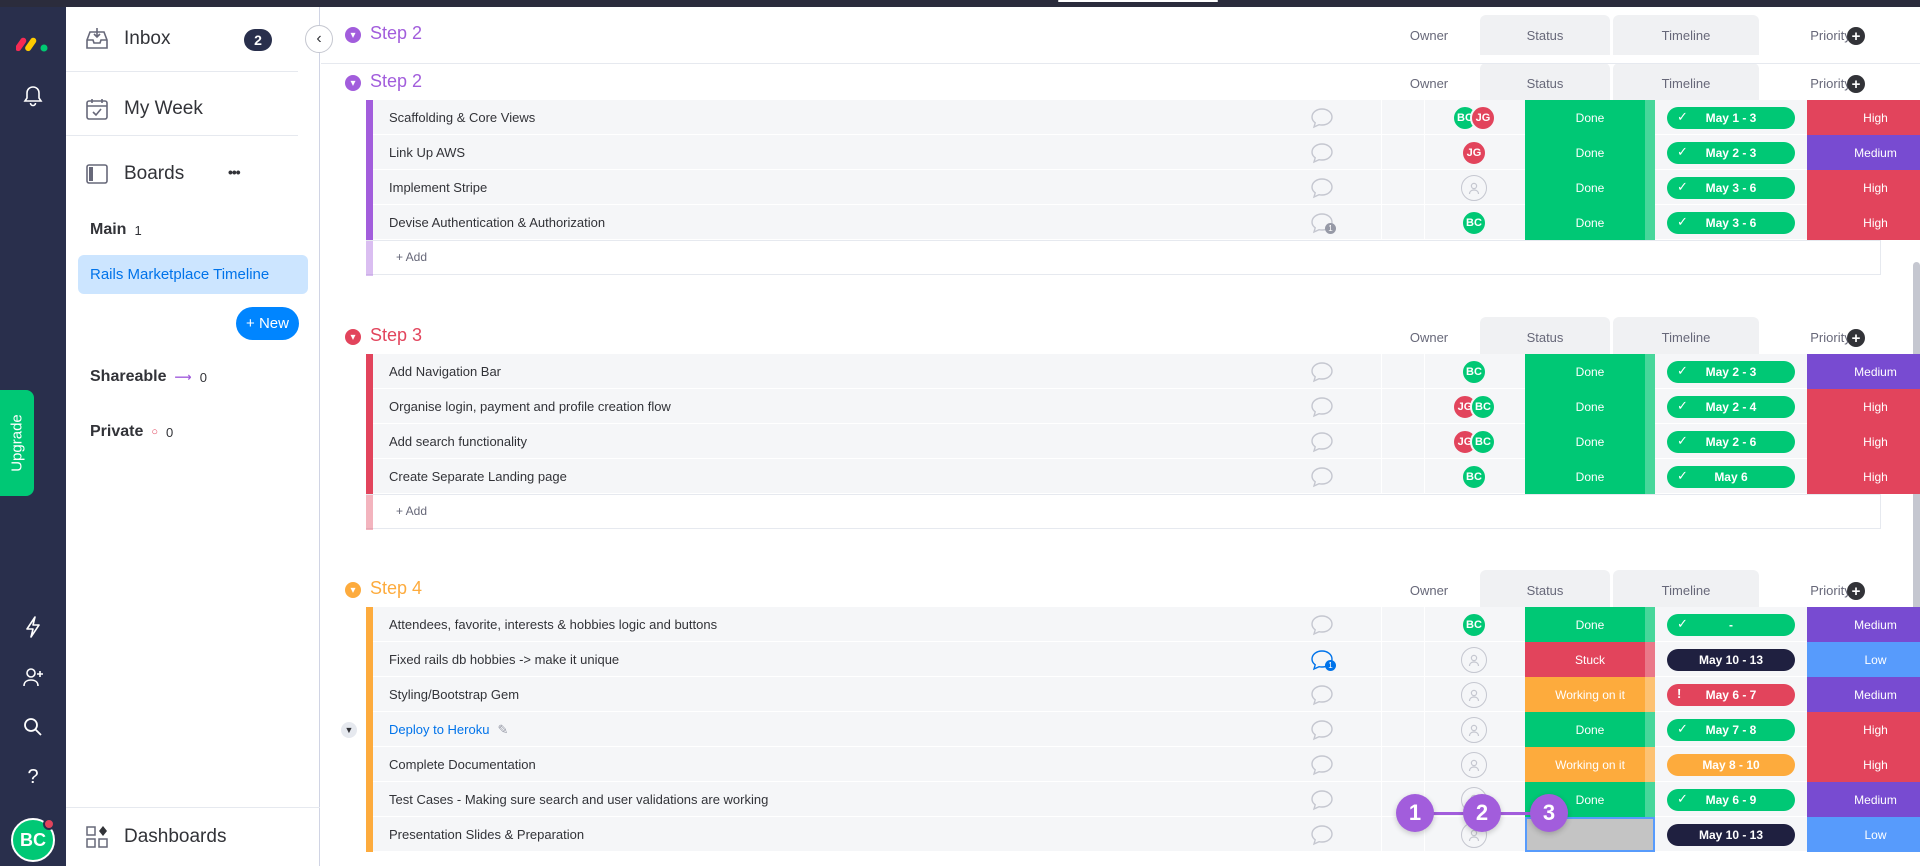 This screenshot has width=1920, height=866. I want to click on item-name: Create Separate Landing page, so click(478, 476).